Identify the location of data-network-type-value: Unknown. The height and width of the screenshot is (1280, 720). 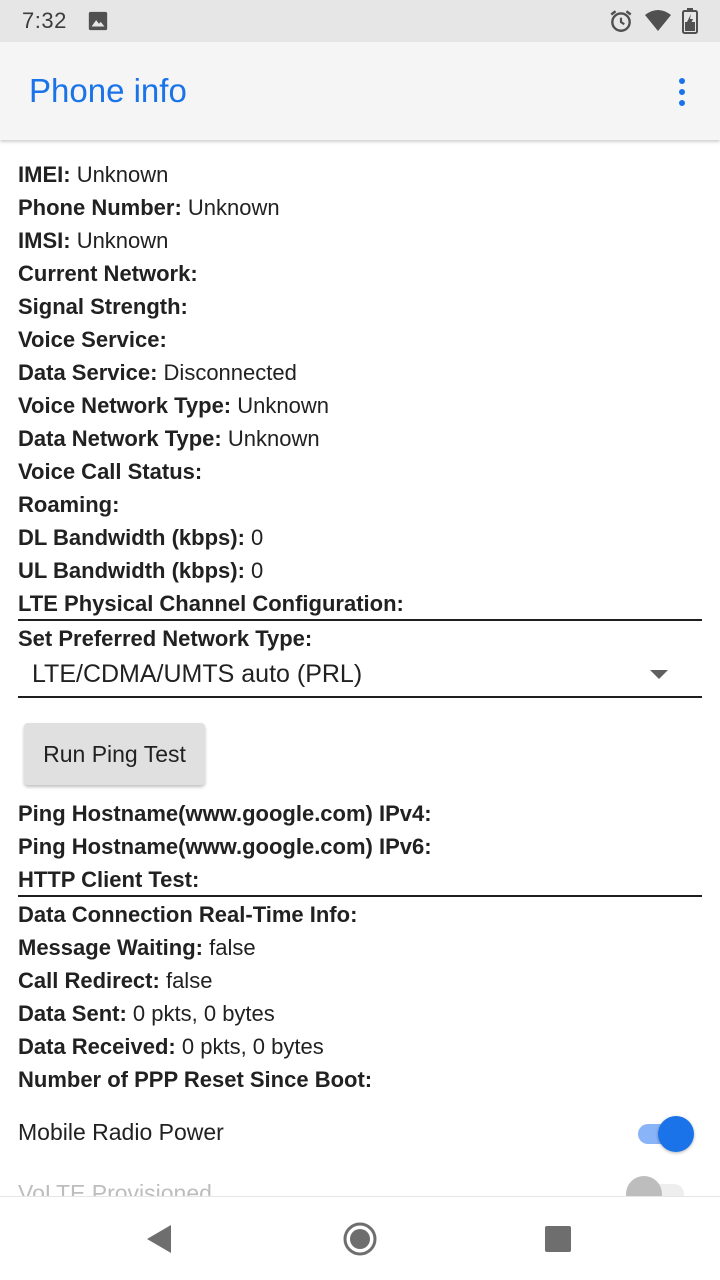
(273, 438).